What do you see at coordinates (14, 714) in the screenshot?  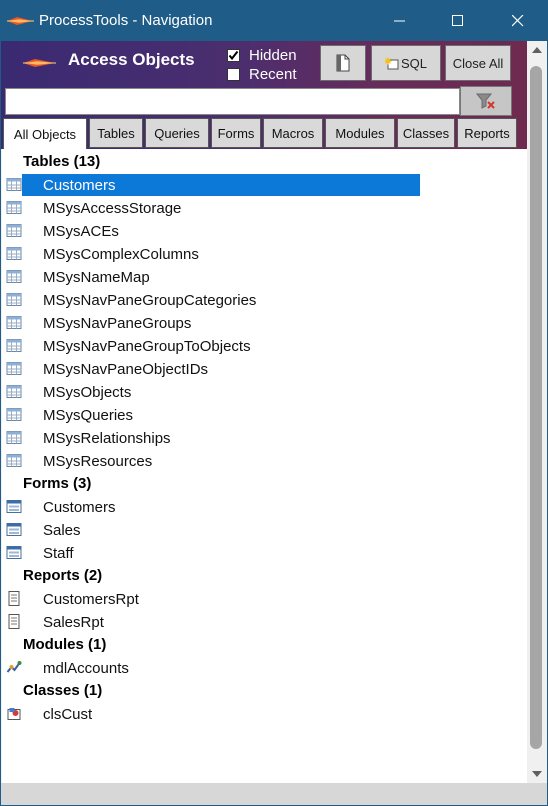 I see `class-module-icon` at bounding box center [14, 714].